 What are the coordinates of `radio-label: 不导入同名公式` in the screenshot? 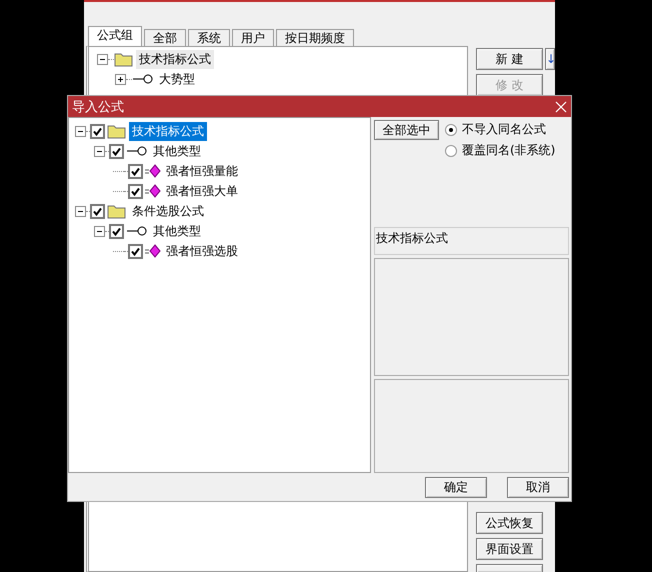 It's located at (504, 129).